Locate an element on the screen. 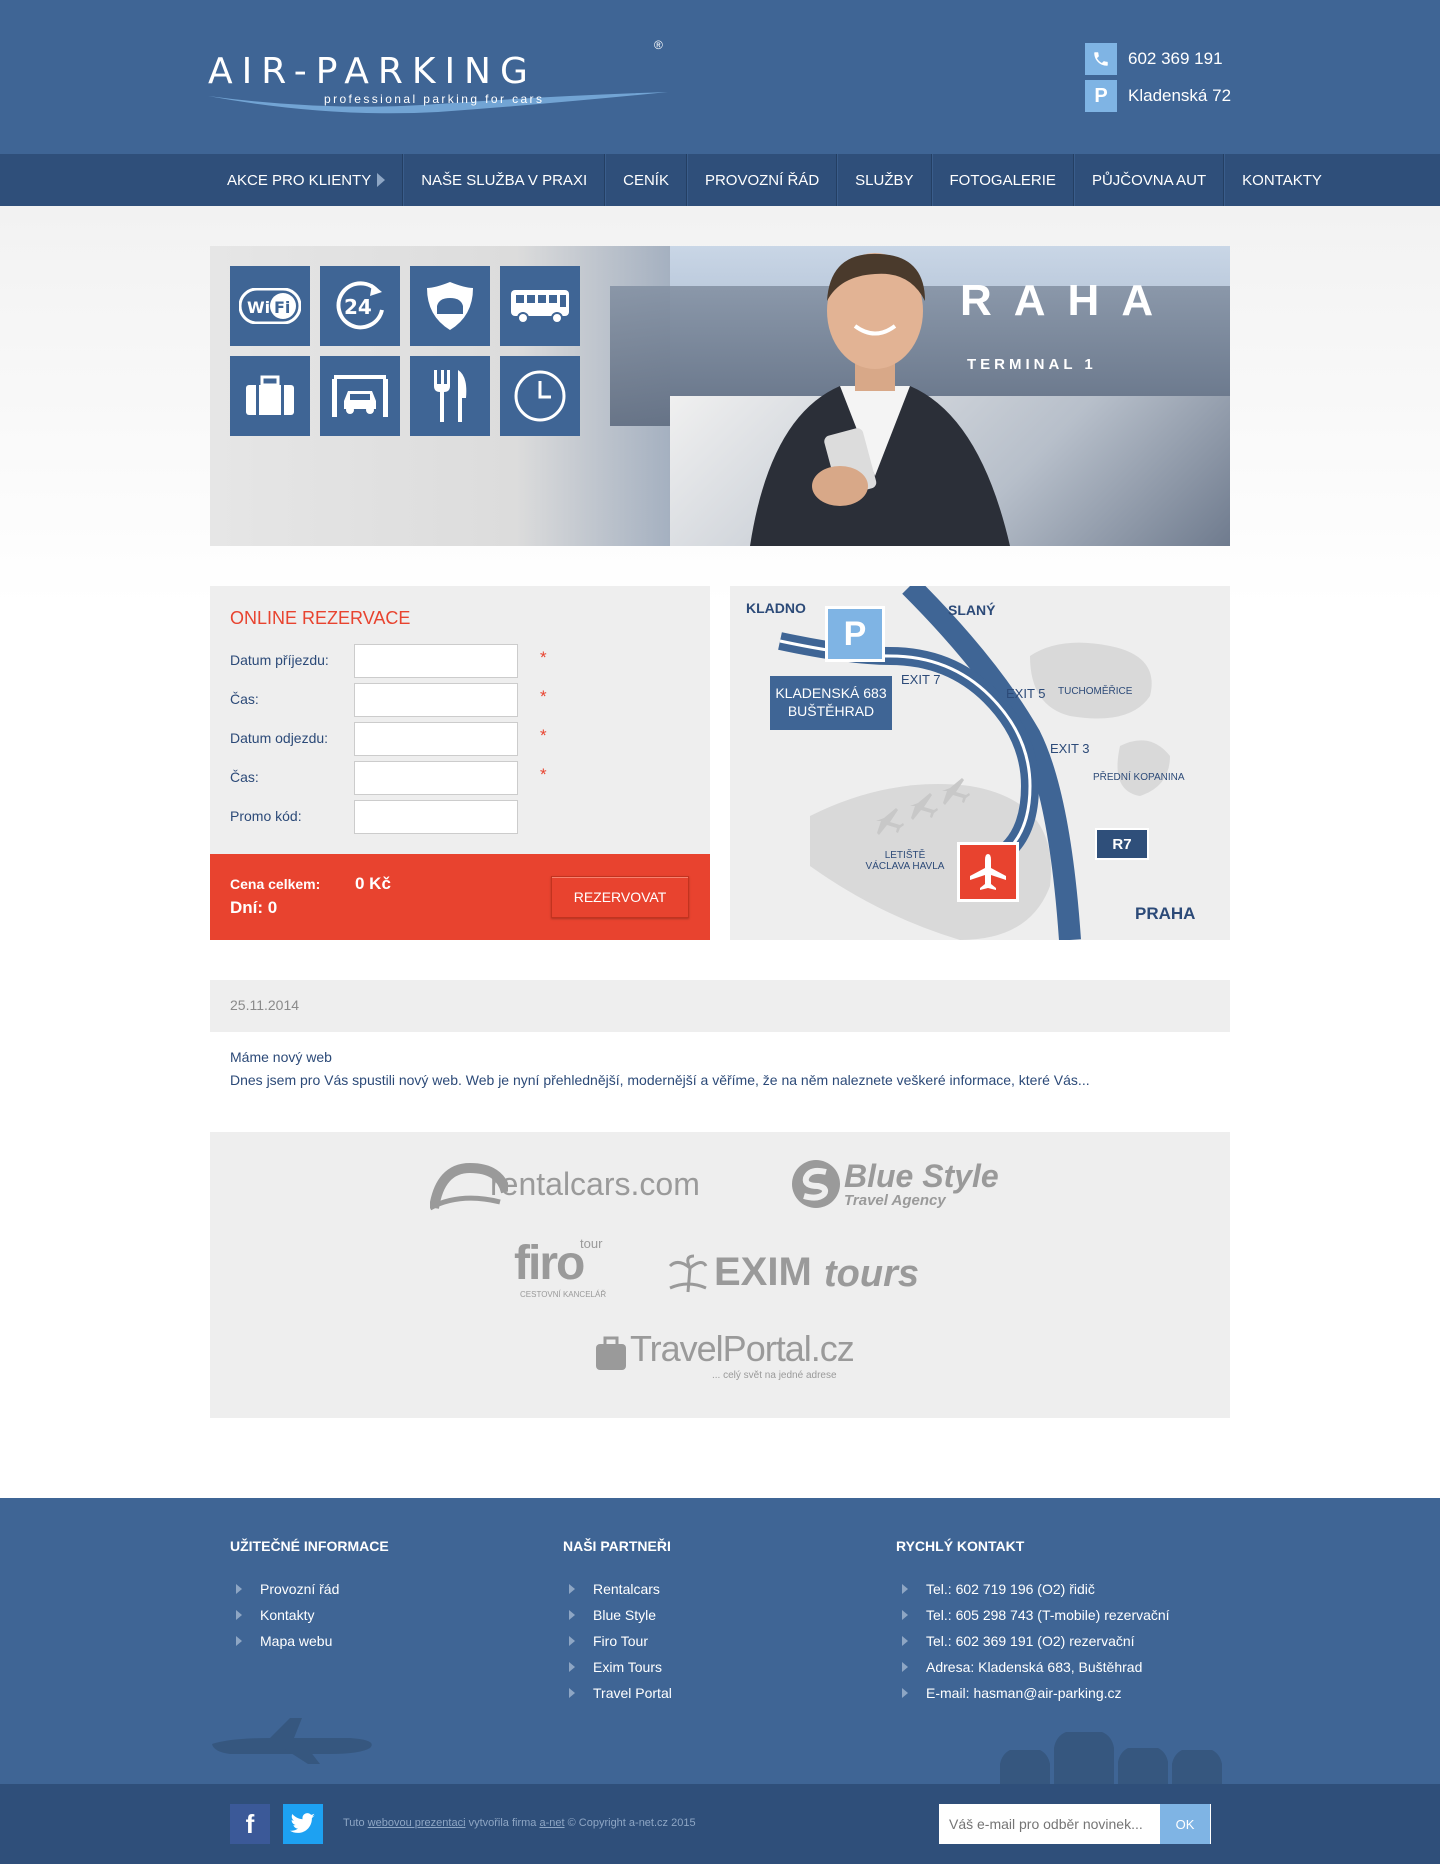 This screenshot has height=1864, width=1440. nav-label: AKCE PRO KLIENTY is located at coordinates (299, 180).